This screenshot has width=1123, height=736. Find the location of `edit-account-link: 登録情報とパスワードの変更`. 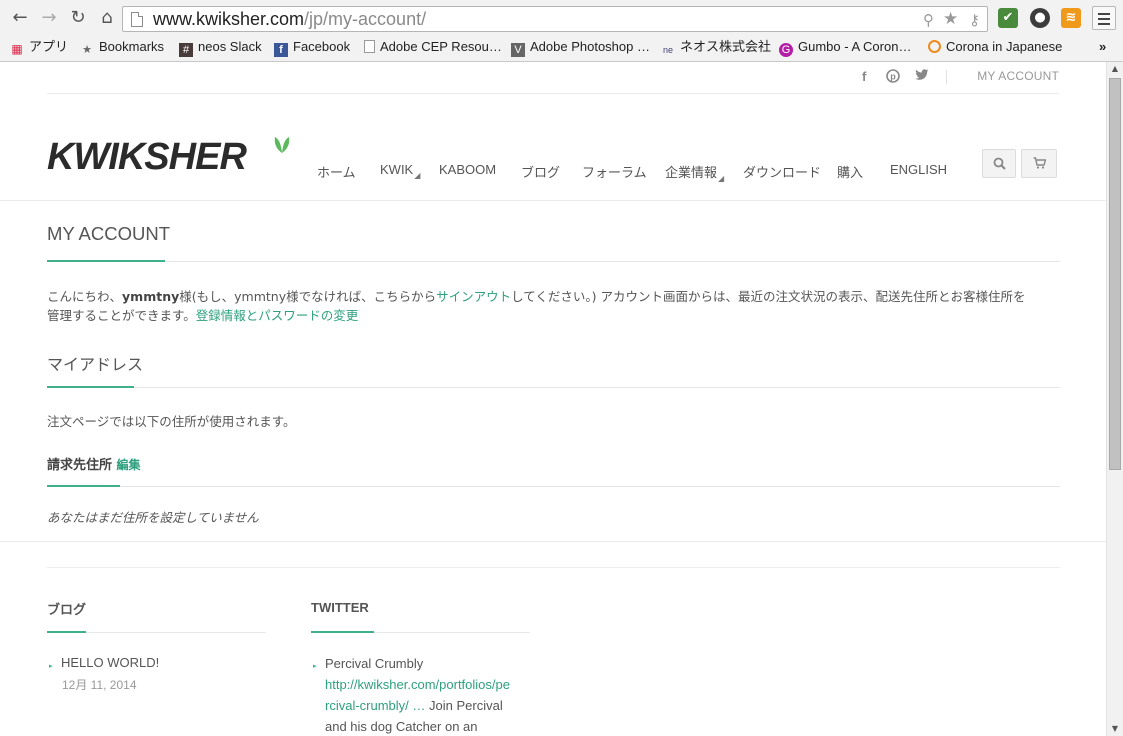

edit-account-link: 登録情報とパスワードの変更 is located at coordinates (277, 315).